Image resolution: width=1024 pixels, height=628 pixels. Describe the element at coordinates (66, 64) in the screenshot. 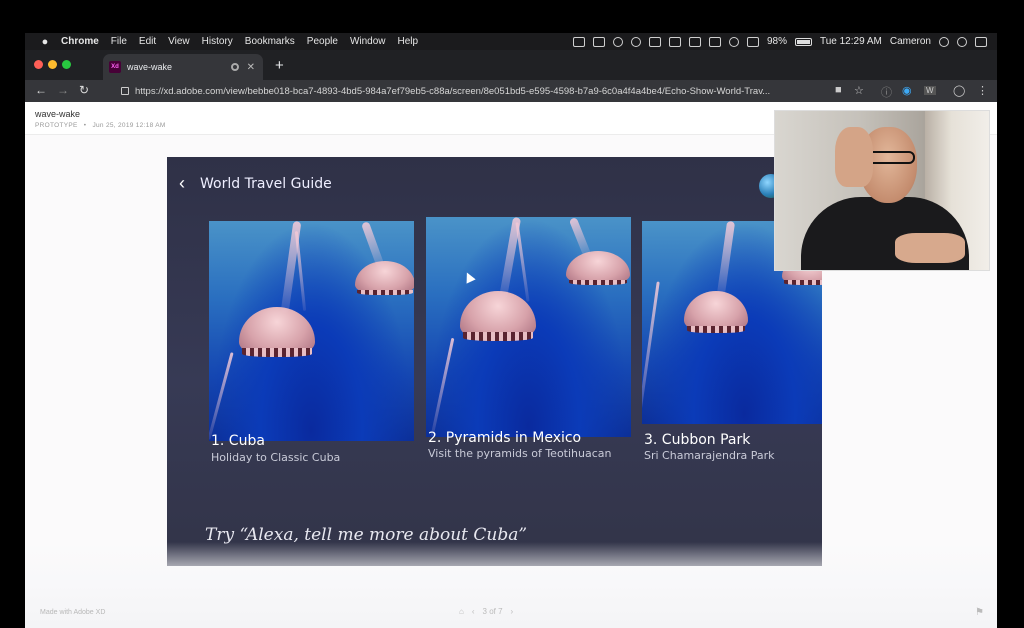

I see `window-maximize-button` at that location.